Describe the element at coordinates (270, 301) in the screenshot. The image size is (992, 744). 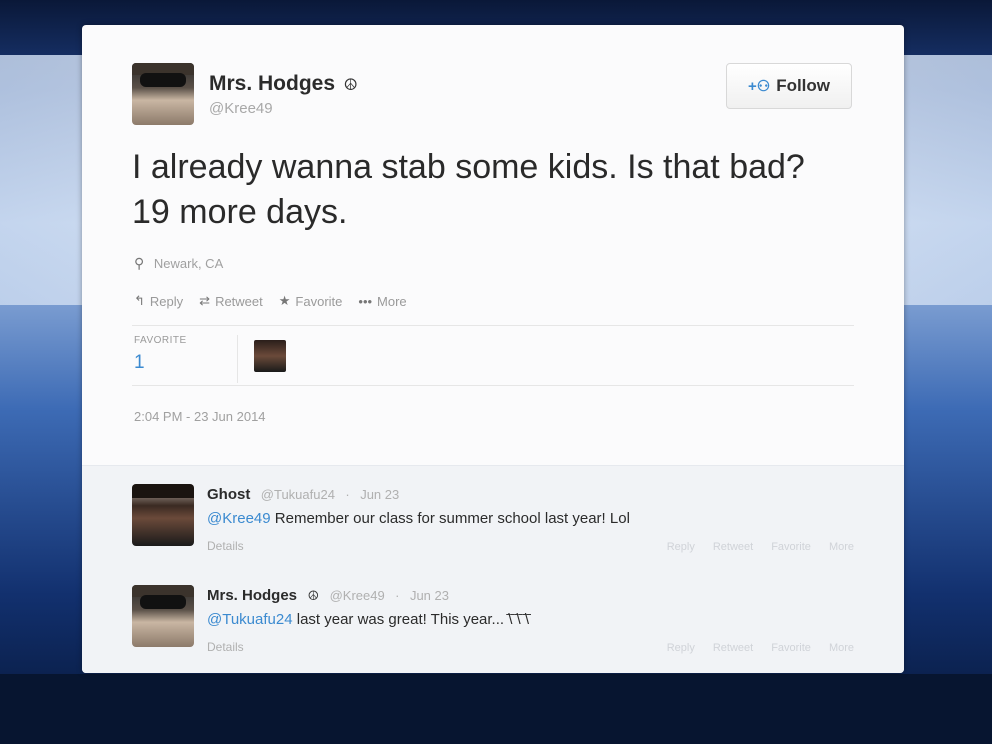
I see `tweet-actions: ↰ Reply ⇄ Retweet ★ Favorite ••• More` at that location.